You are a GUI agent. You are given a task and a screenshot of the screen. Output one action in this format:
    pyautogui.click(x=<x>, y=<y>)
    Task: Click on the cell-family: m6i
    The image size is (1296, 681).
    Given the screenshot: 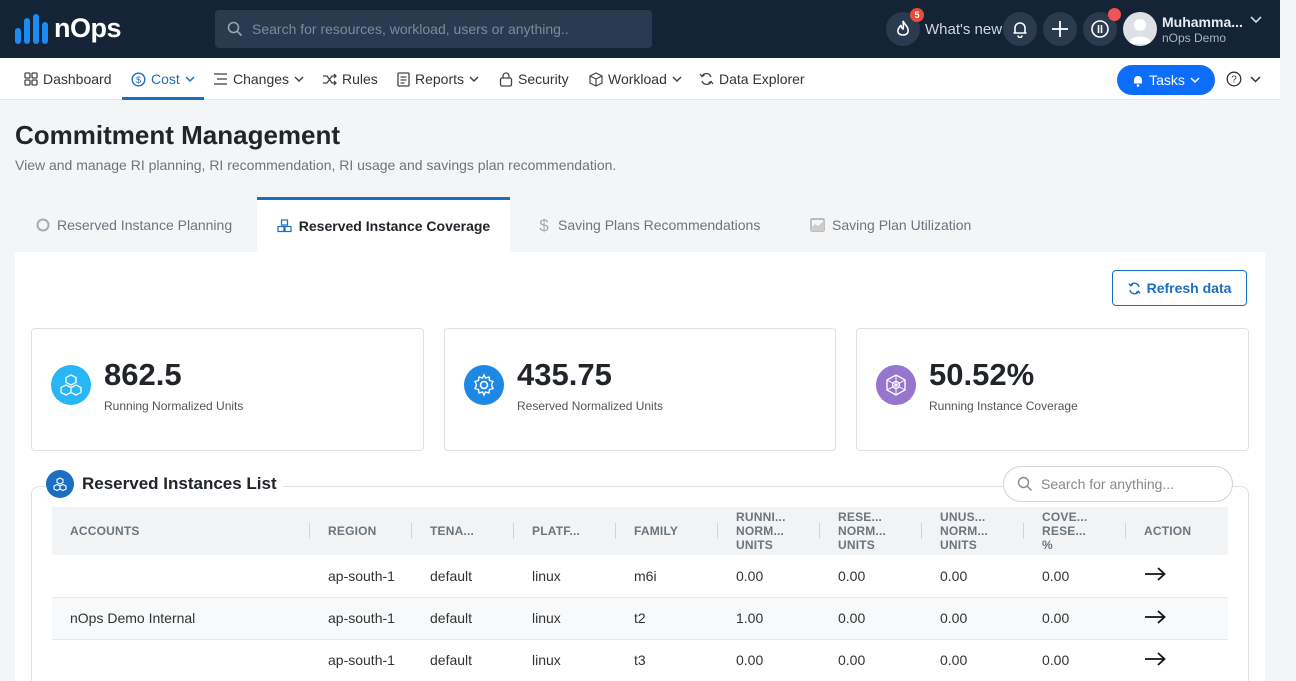 What is the action you would take?
    pyautogui.click(x=645, y=575)
    